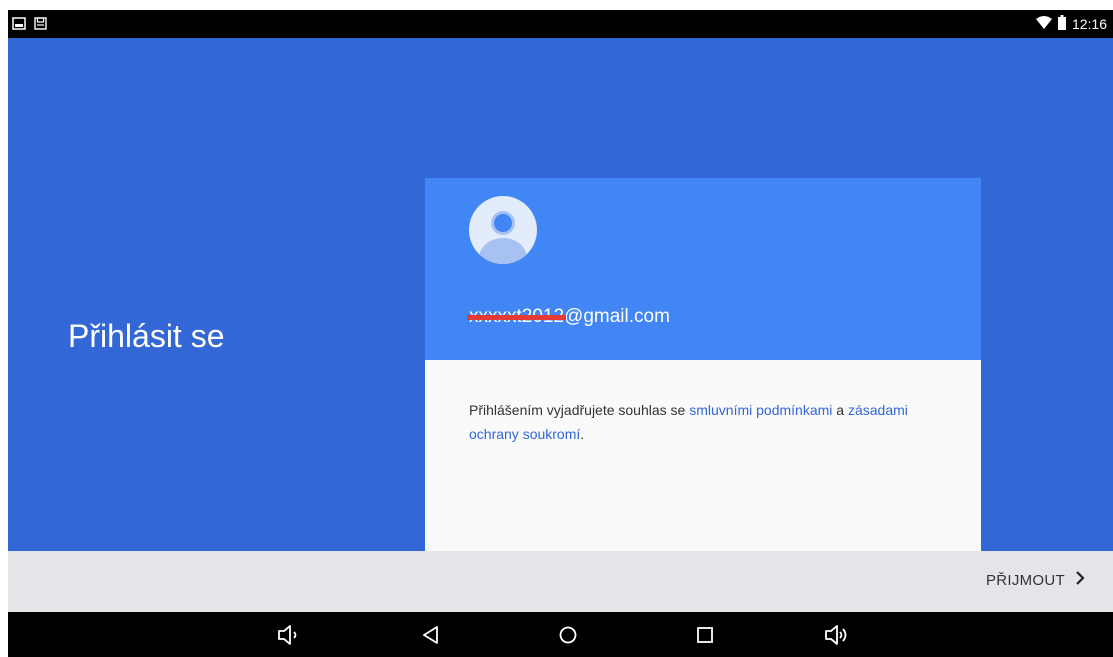  What do you see at coordinates (1061, 24) in the screenshot?
I see `battery-icon` at bounding box center [1061, 24].